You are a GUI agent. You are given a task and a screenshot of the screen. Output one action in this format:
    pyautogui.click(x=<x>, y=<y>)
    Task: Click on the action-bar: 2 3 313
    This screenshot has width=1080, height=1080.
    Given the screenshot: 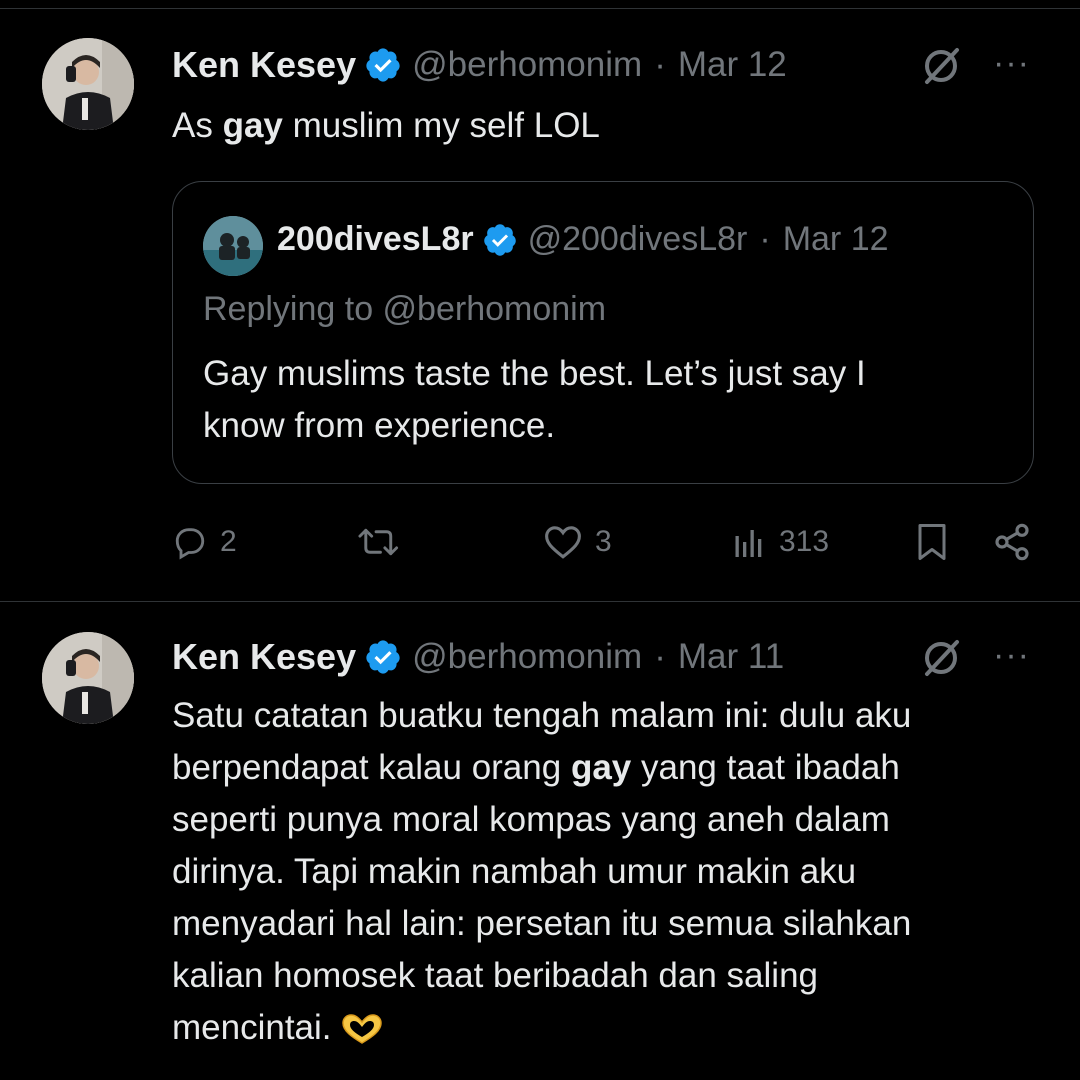 What is the action you would take?
    pyautogui.click(x=540, y=545)
    